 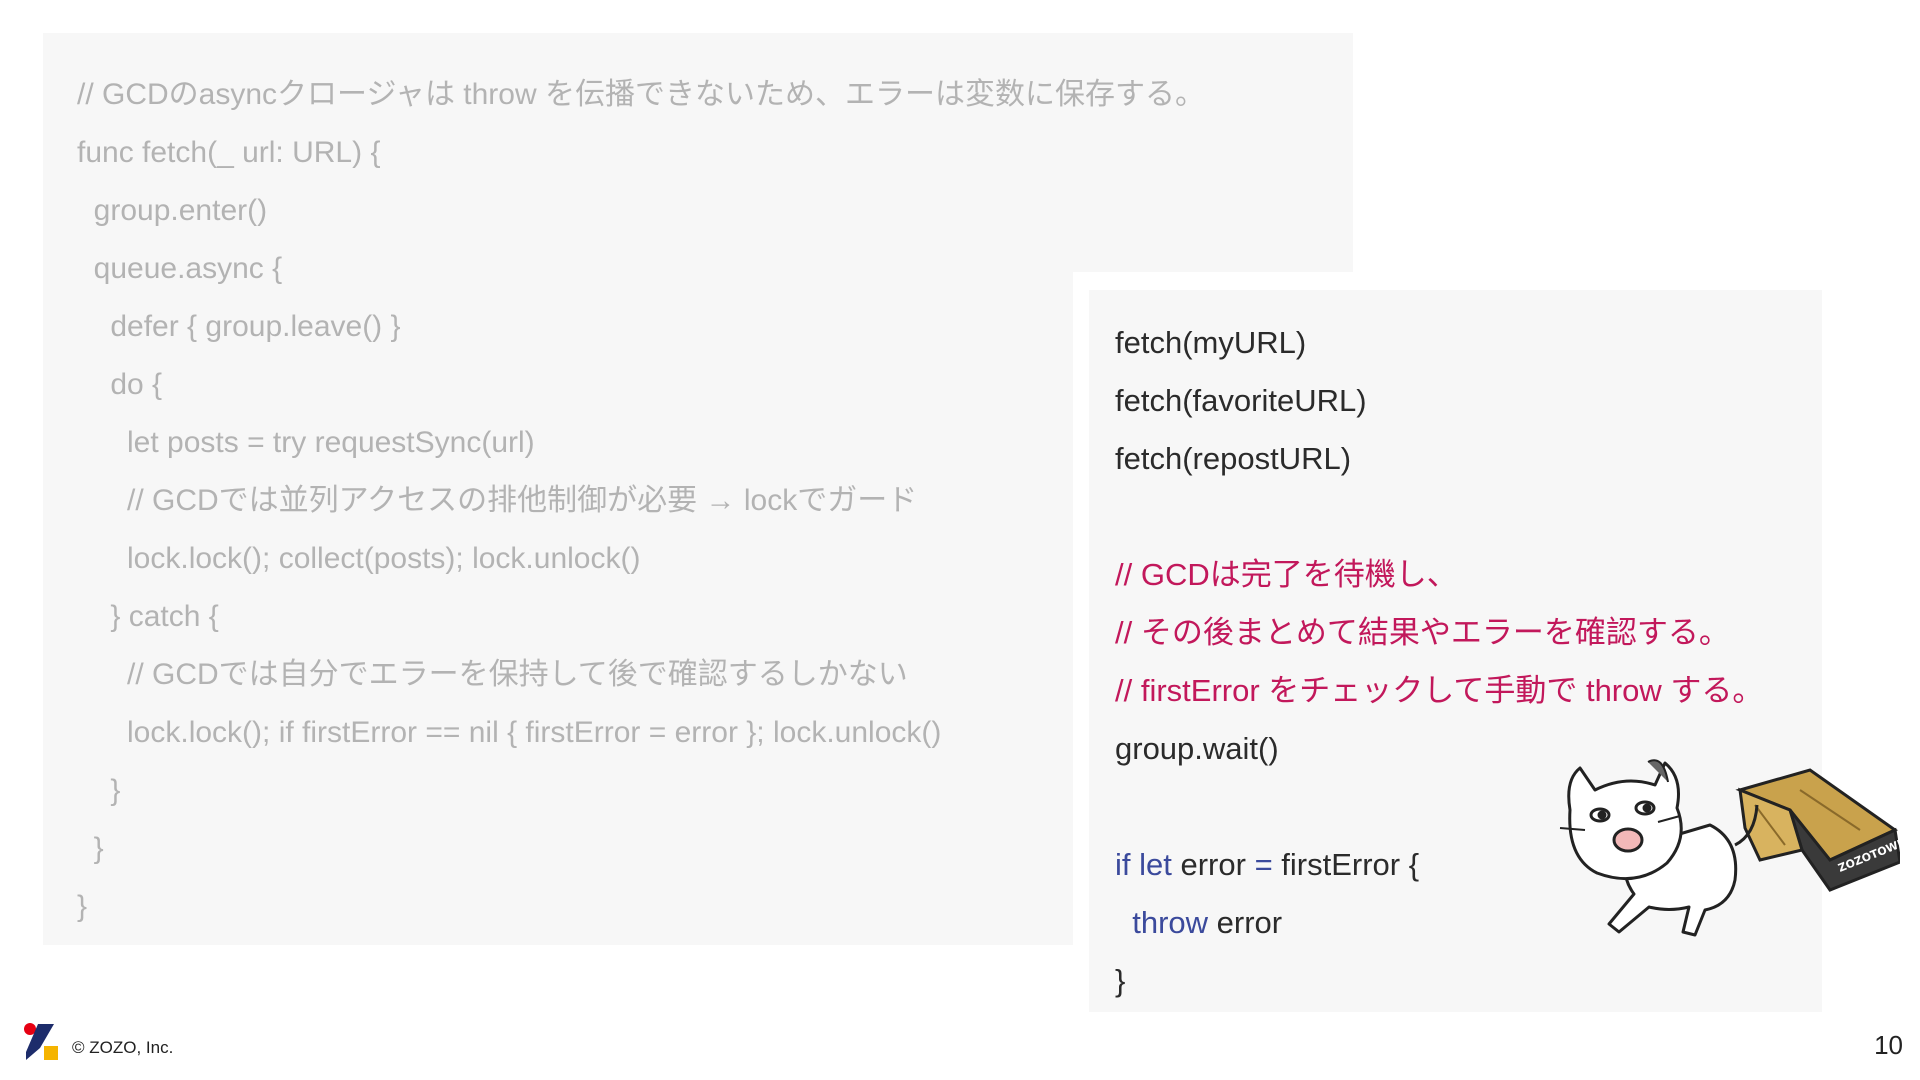 What do you see at coordinates (497, 500) in the screenshot?
I see `background-code-line: // GCDでは並列アクセスの排他制御が必要 → lockでガード` at bounding box center [497, 500].